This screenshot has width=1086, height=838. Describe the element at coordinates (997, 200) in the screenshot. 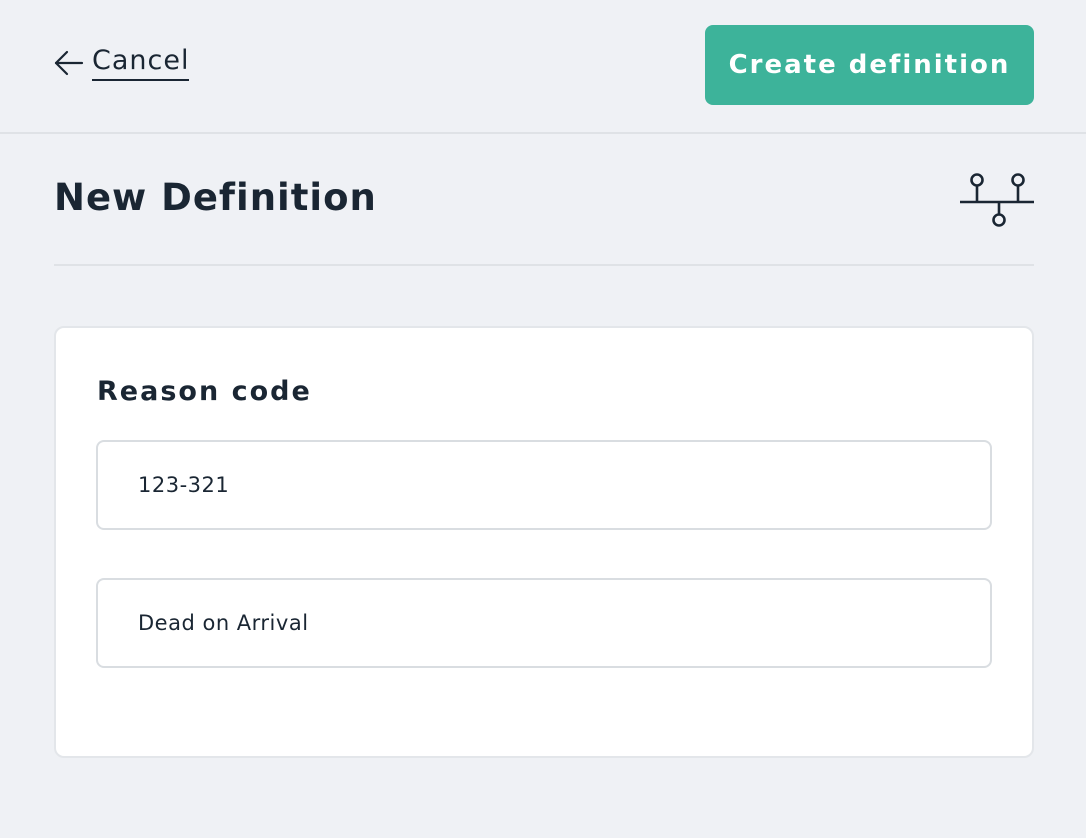

I see `tree-structure-icon` at that location.